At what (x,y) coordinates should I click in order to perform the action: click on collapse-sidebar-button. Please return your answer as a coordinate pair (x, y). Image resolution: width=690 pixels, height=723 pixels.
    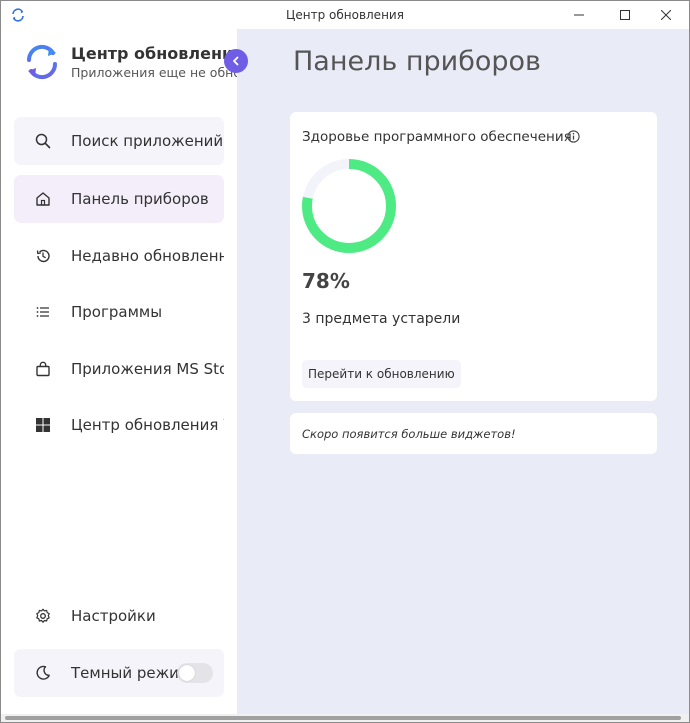
    Looking at the image, I should click on (236, 61).